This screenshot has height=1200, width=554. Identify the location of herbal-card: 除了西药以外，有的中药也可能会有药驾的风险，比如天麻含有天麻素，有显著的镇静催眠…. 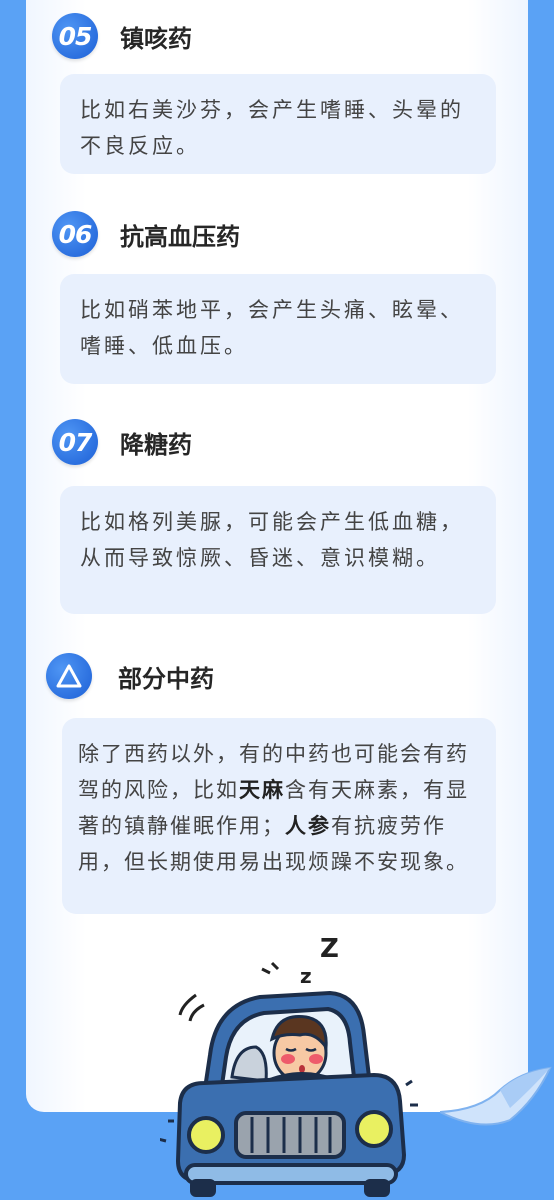
(279, 816).